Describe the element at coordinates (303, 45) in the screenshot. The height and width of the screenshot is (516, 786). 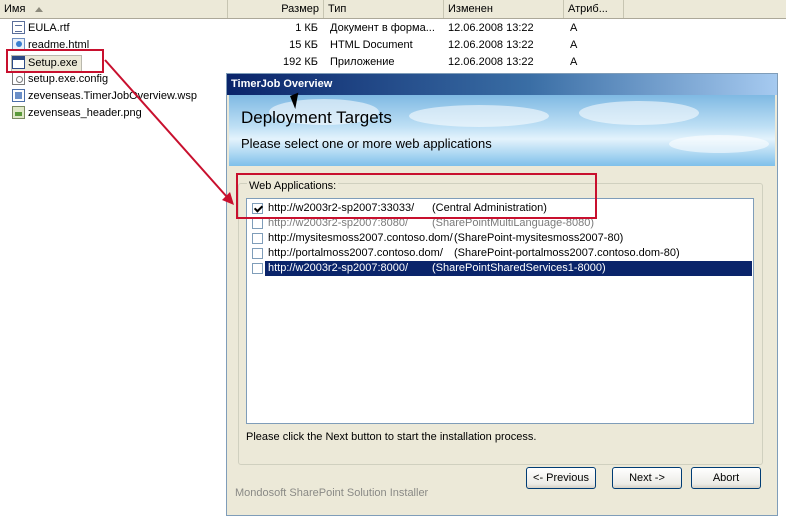
I see `file-size: 15 КБ` at that location.